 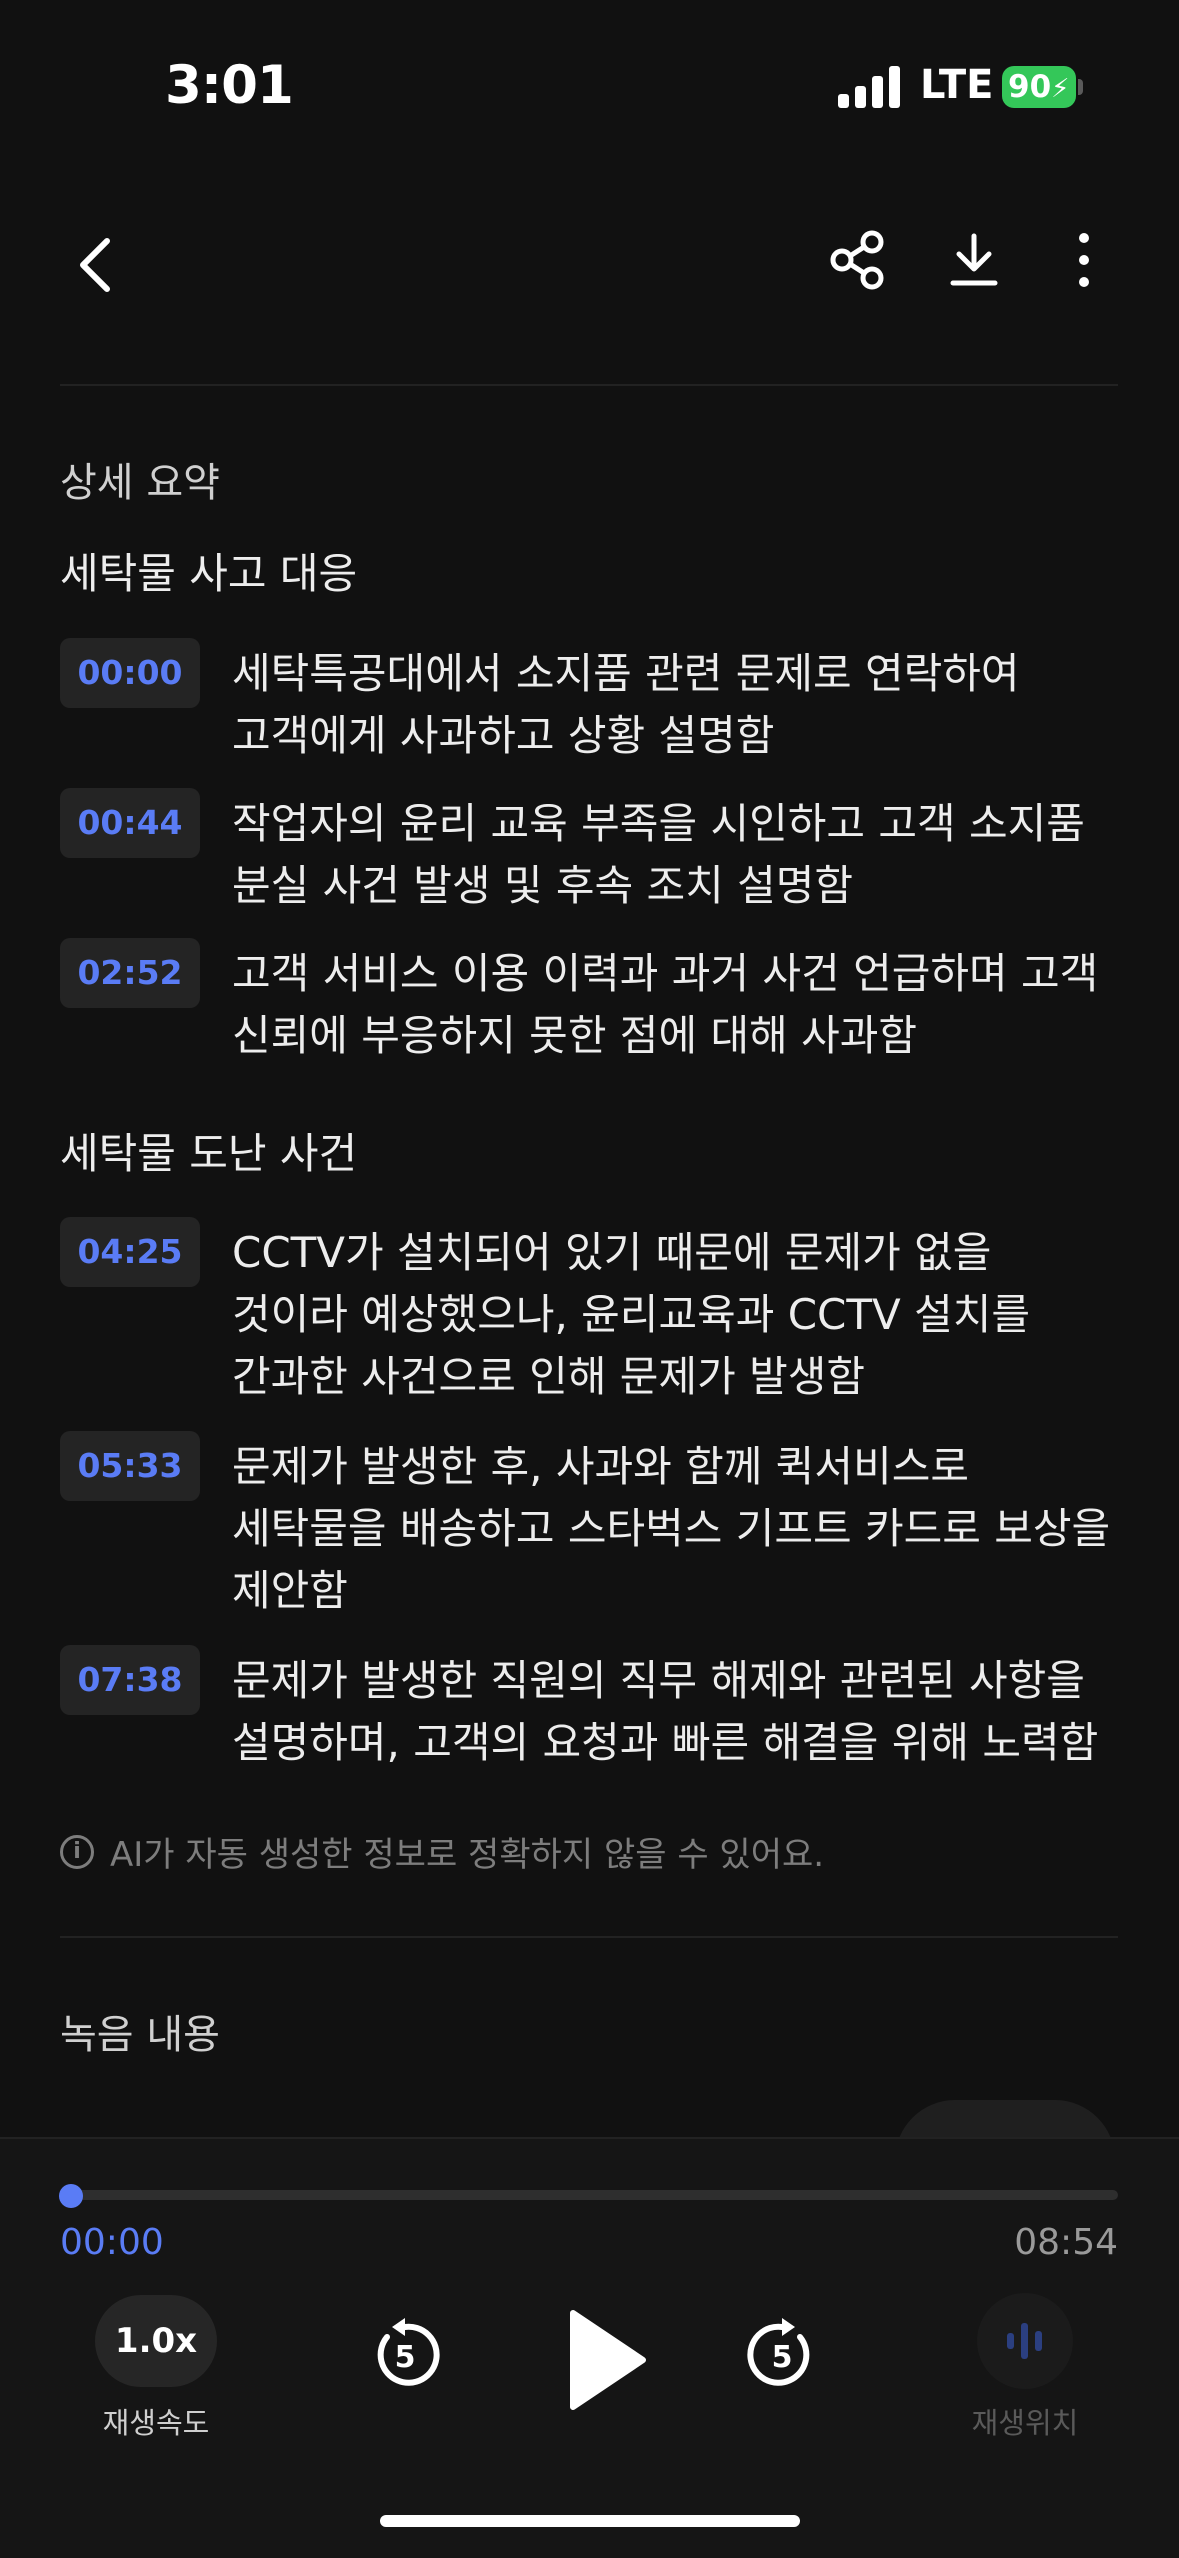 I want to click on summary-line: 제안함, so click(x=290, y=1590).